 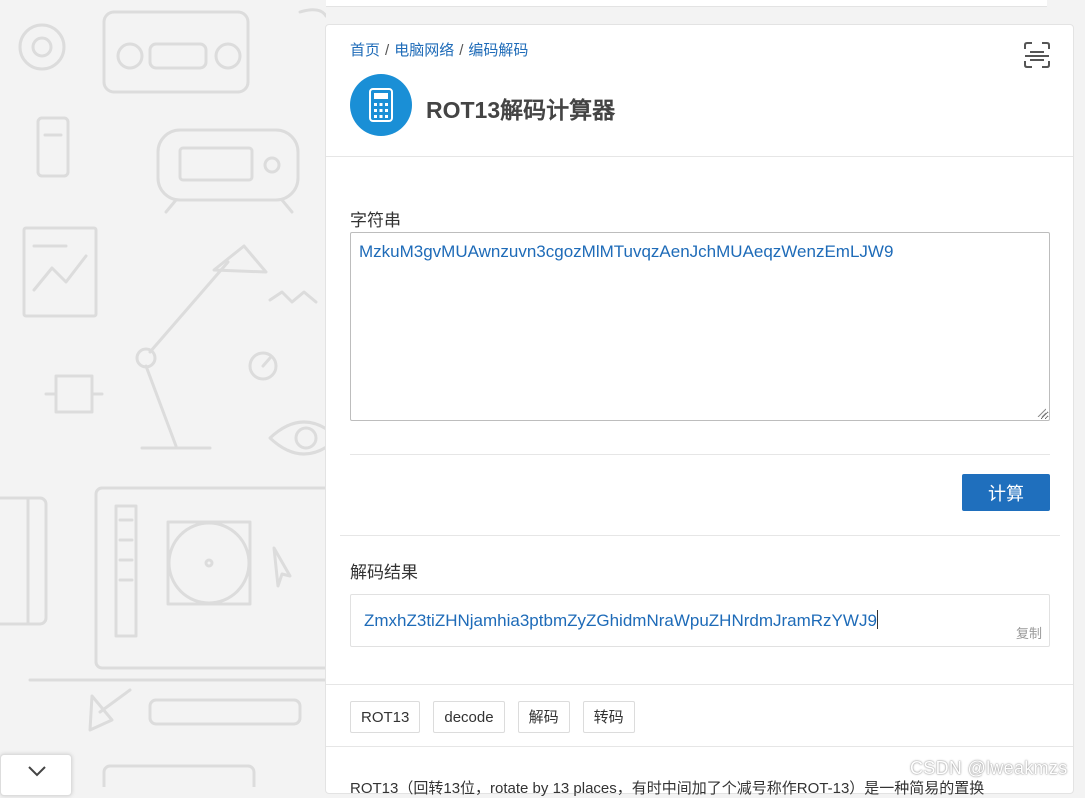 What do you see at coordinates (521, 110) in the screenshot?
I see `page-title: ROT13解码计算器` at bounding box center [521, 110].